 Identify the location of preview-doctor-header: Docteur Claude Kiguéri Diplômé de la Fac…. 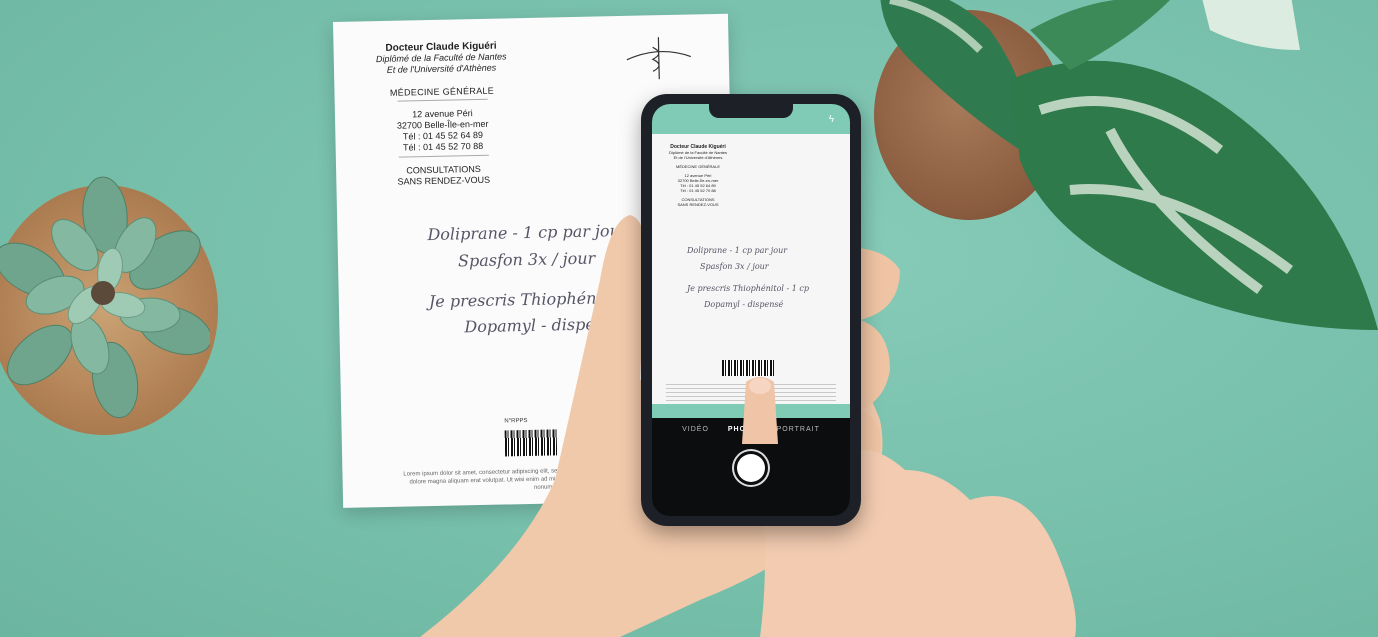
(698, 175).